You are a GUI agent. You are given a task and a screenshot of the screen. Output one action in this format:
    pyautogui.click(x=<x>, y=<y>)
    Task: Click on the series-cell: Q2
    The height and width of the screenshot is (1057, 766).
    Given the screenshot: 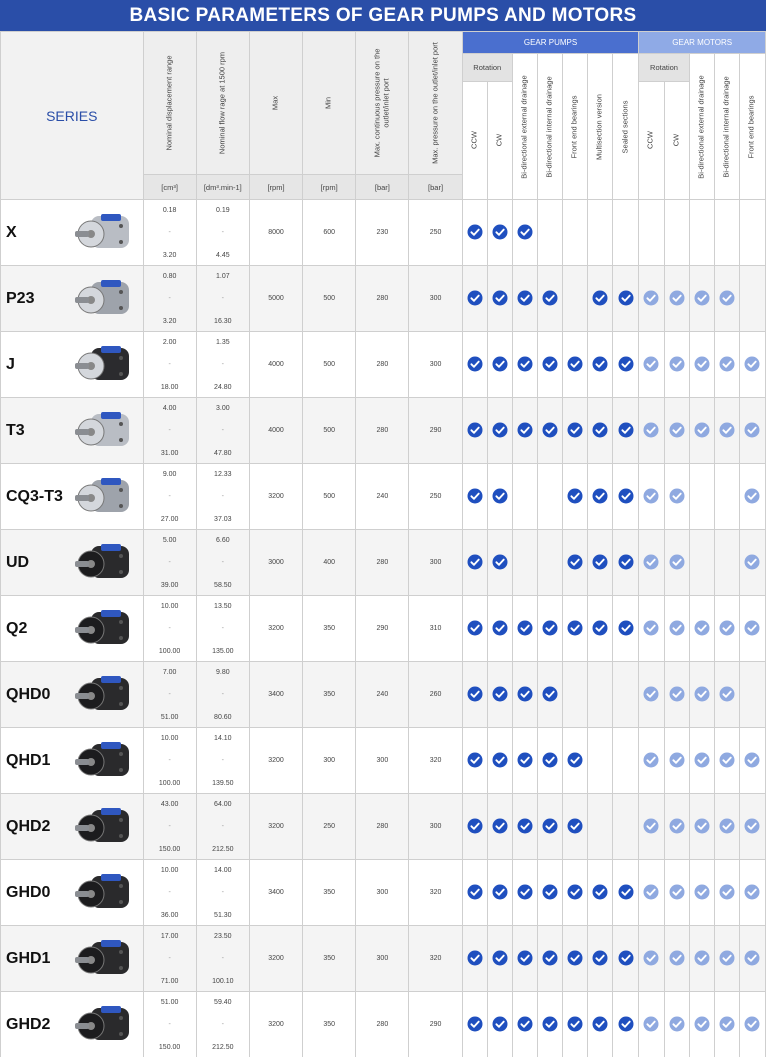 What is the action you would take?
    pyautogui.click(x=72, y=628)
    